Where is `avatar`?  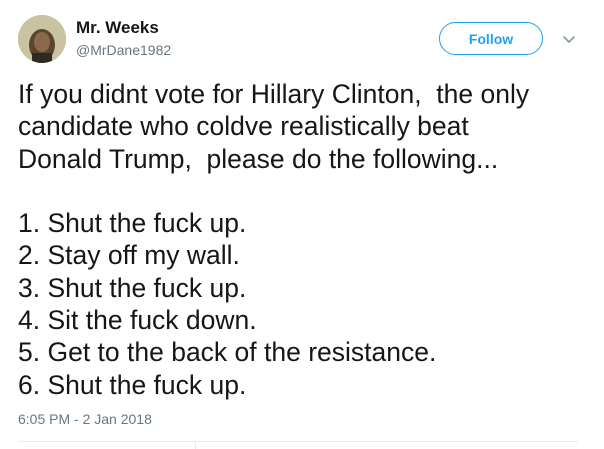 avatar is located at coordinates (42, 39).